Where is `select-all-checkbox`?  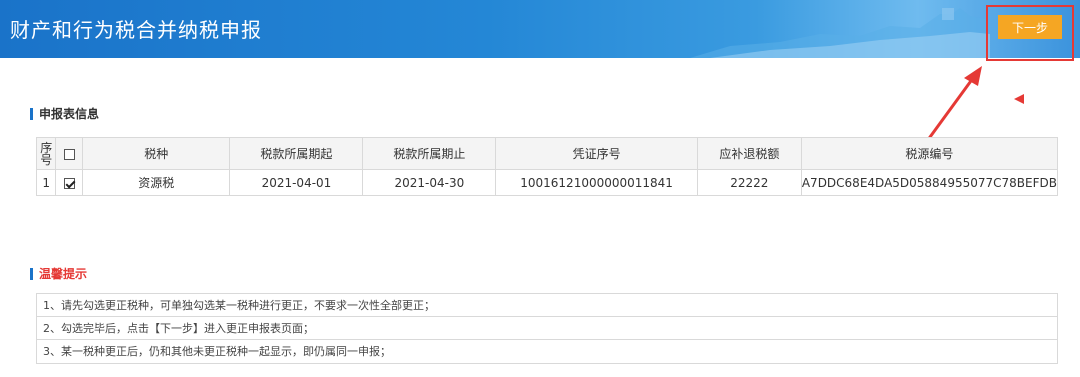 select-all-checkbox is located at coordinates (69, 154).